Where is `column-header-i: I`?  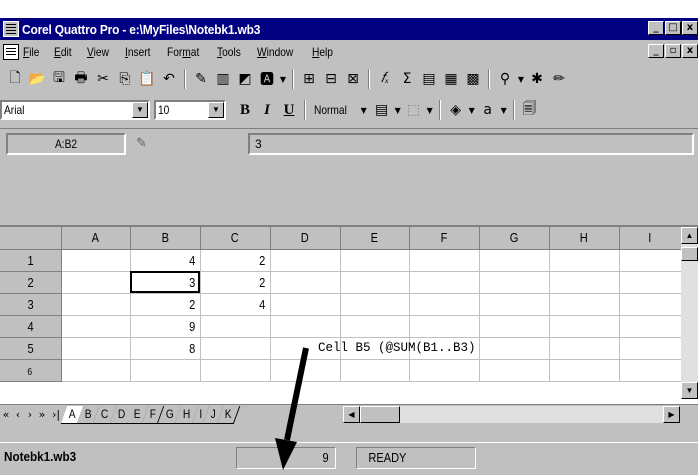 column-header-i: I is located at coordinates (650, 238).